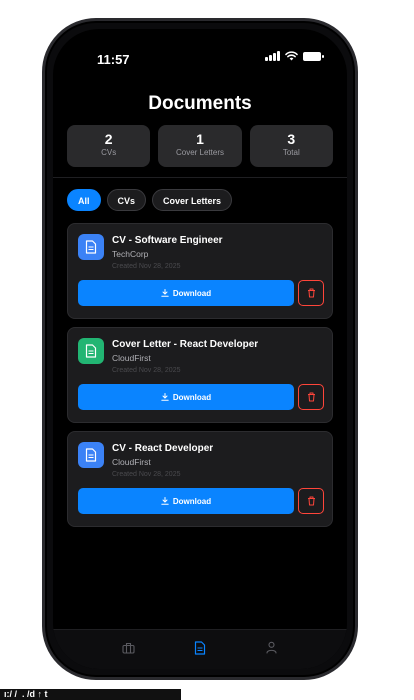 The image size is (414, 700). Describe the element at coordinates (90, 694) in the screenshot. I see `url-bar: ı:/ / ⁣ . /d ↑ t` at that location.